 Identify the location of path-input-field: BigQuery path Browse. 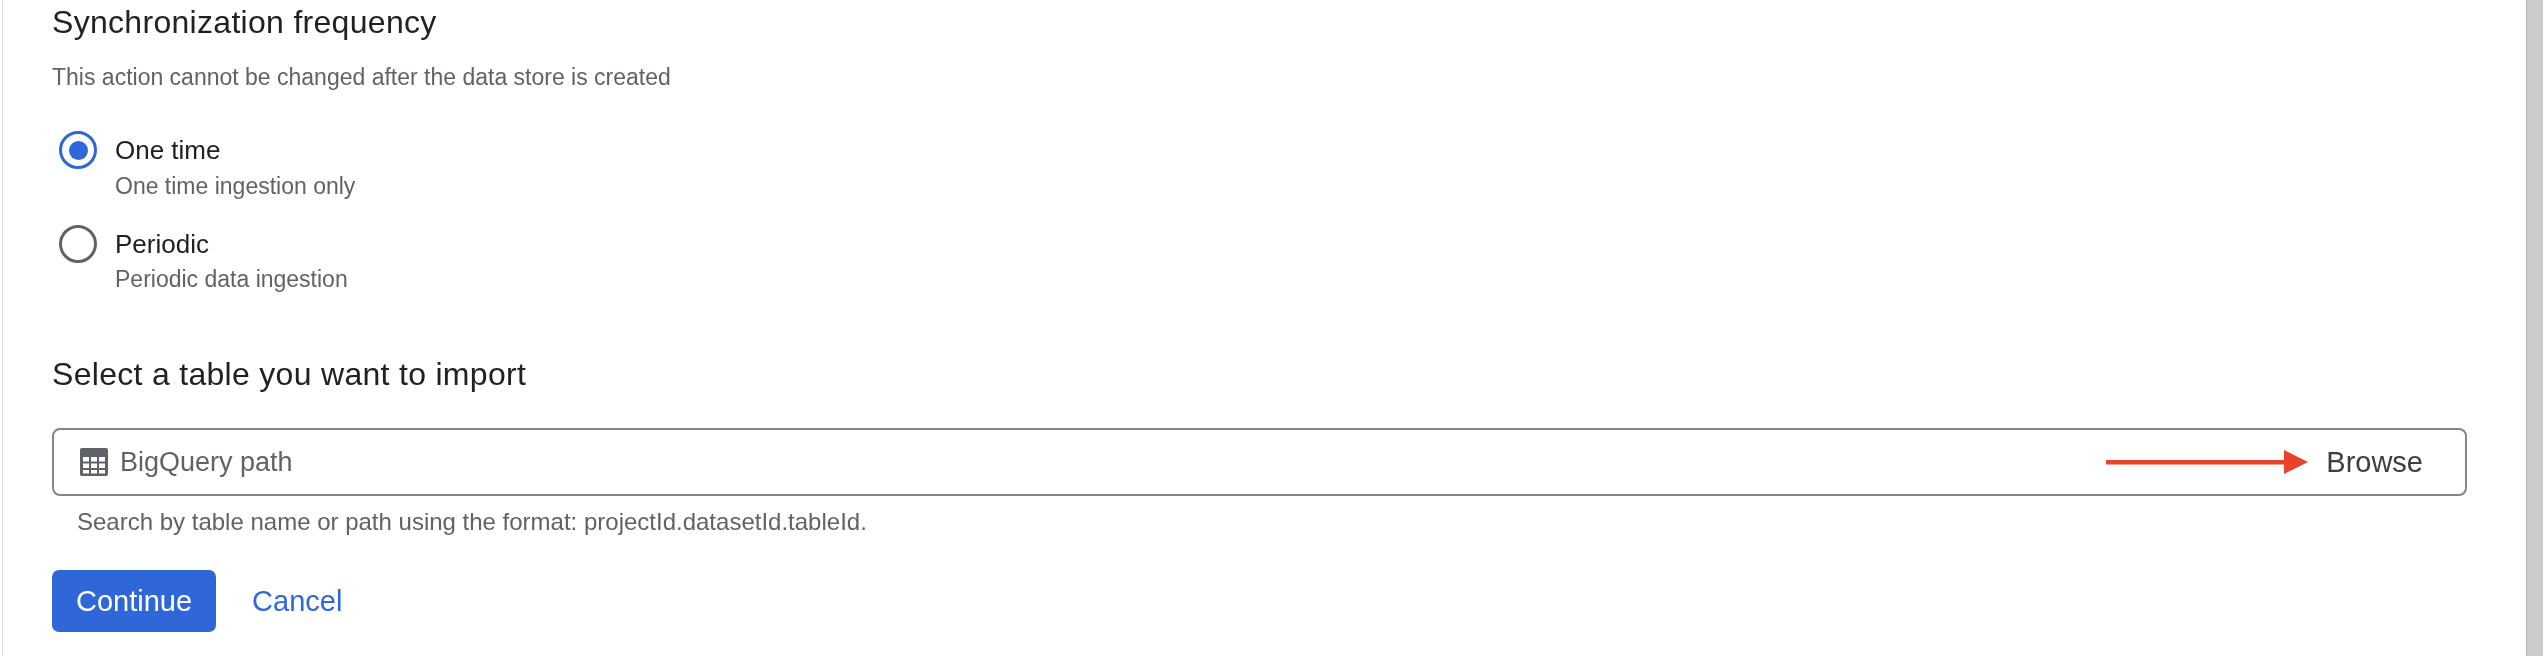
(1259, 462).